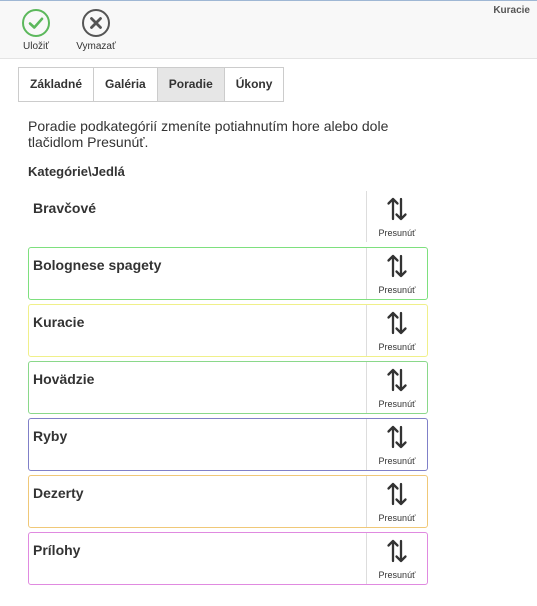 Image resolution: width=537 pixels, height=606 pixels. I want to click on tab-bar: Základné Galéria Poradie Úkony, so click(151, 84).